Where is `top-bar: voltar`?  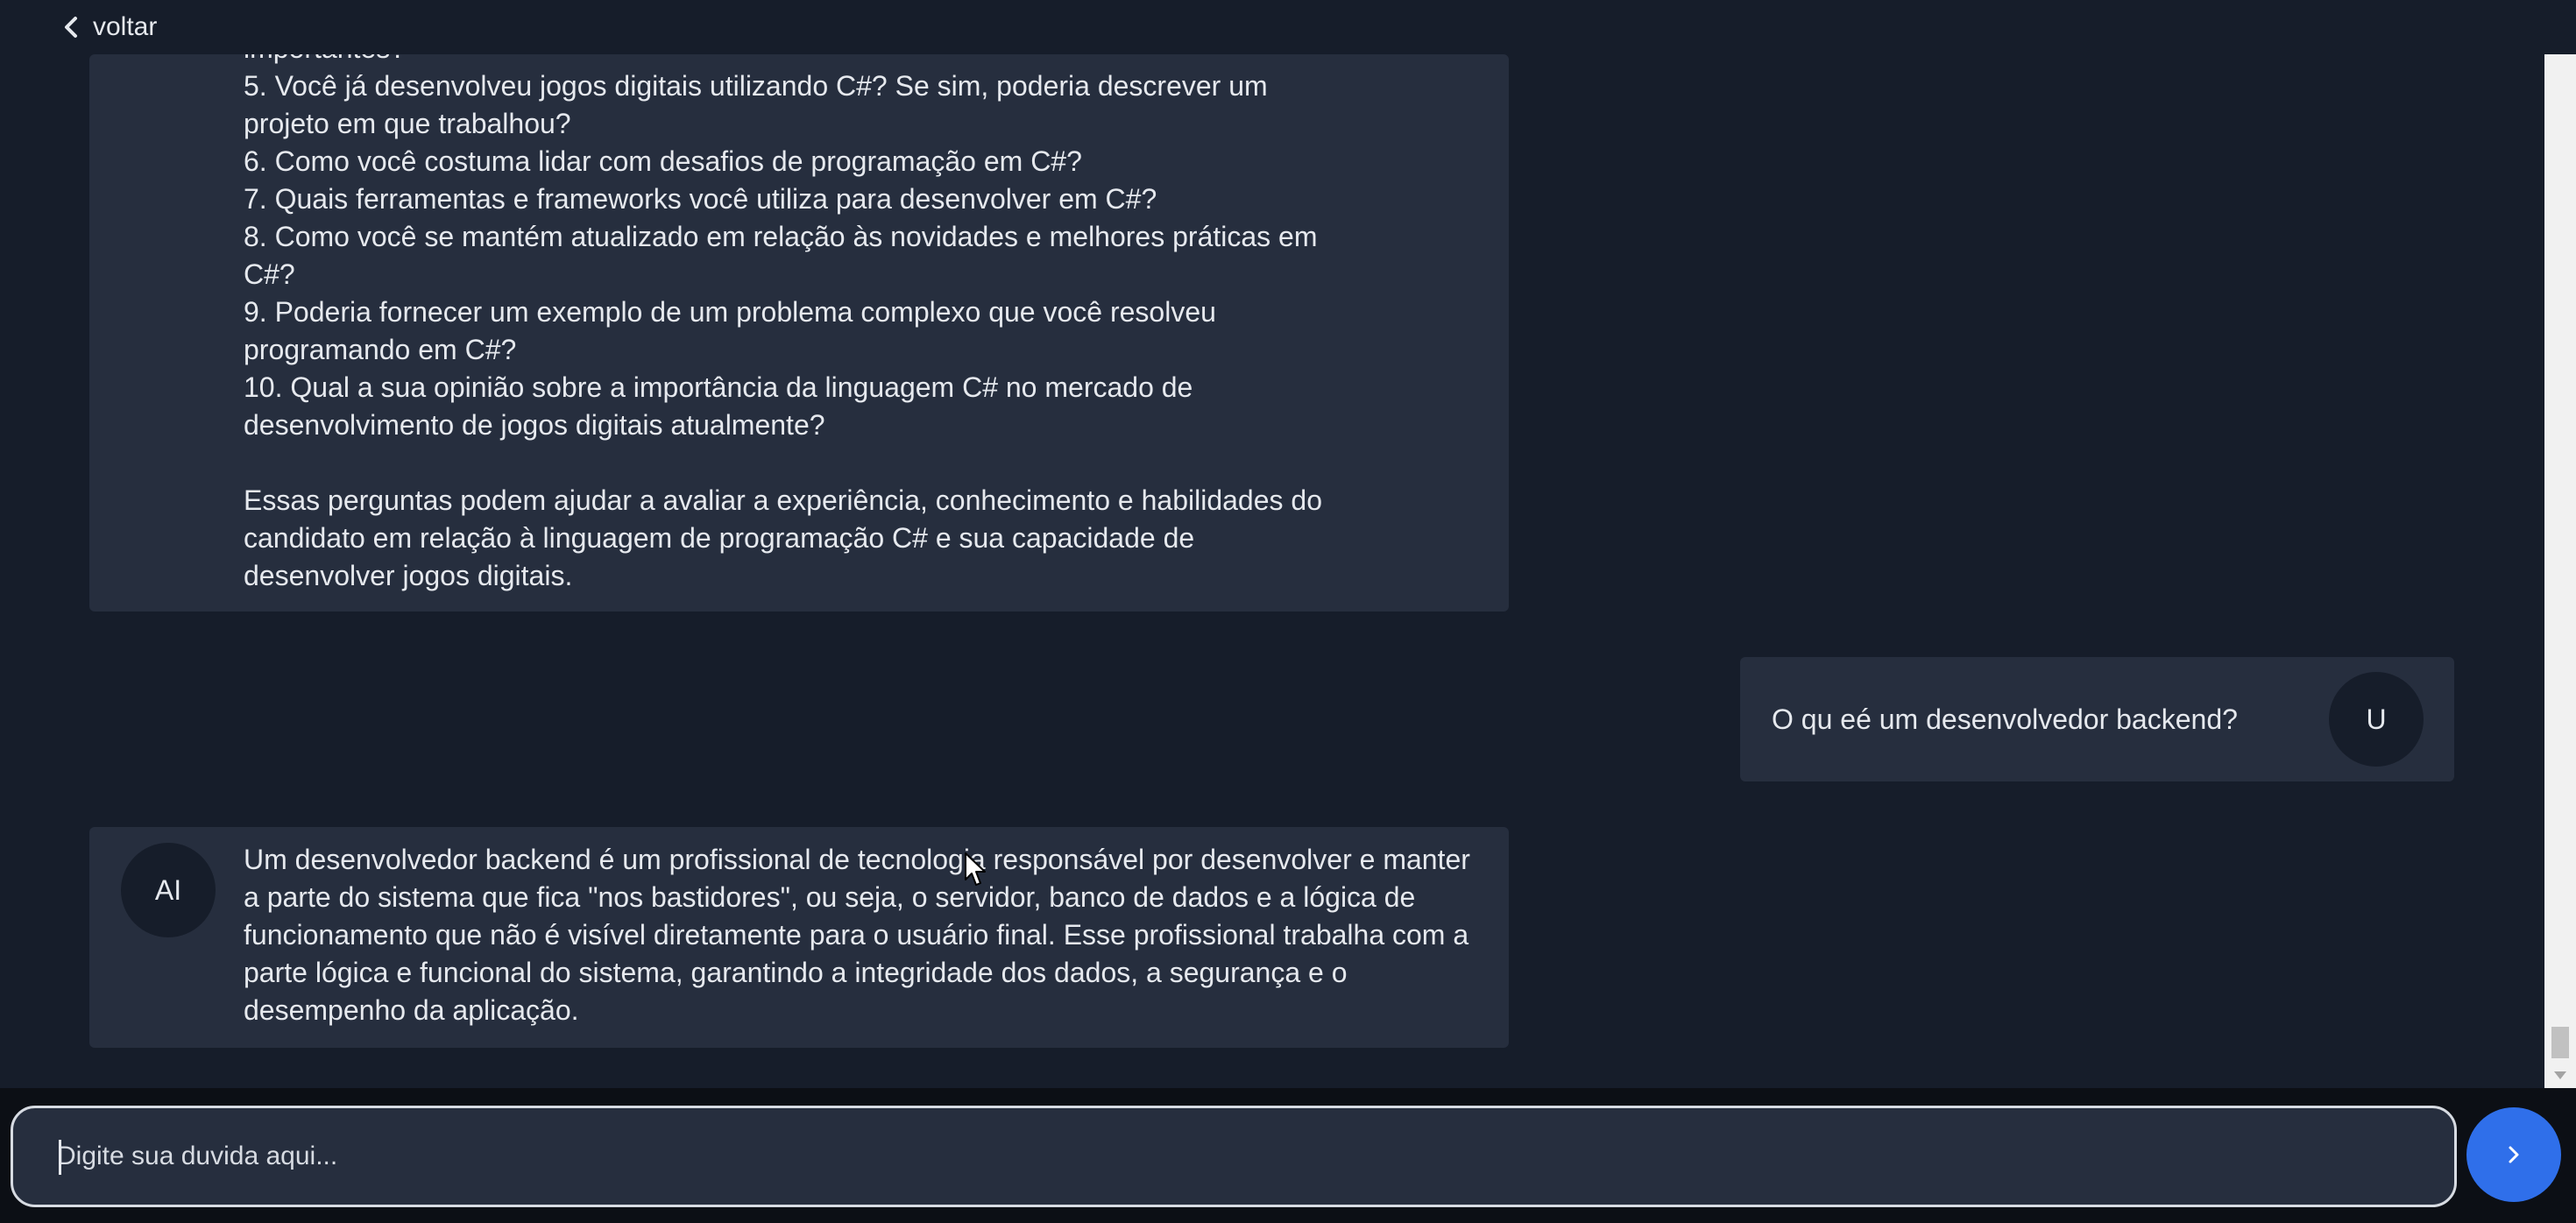
top-bar: voltar is located at coordinates (1288, 27).